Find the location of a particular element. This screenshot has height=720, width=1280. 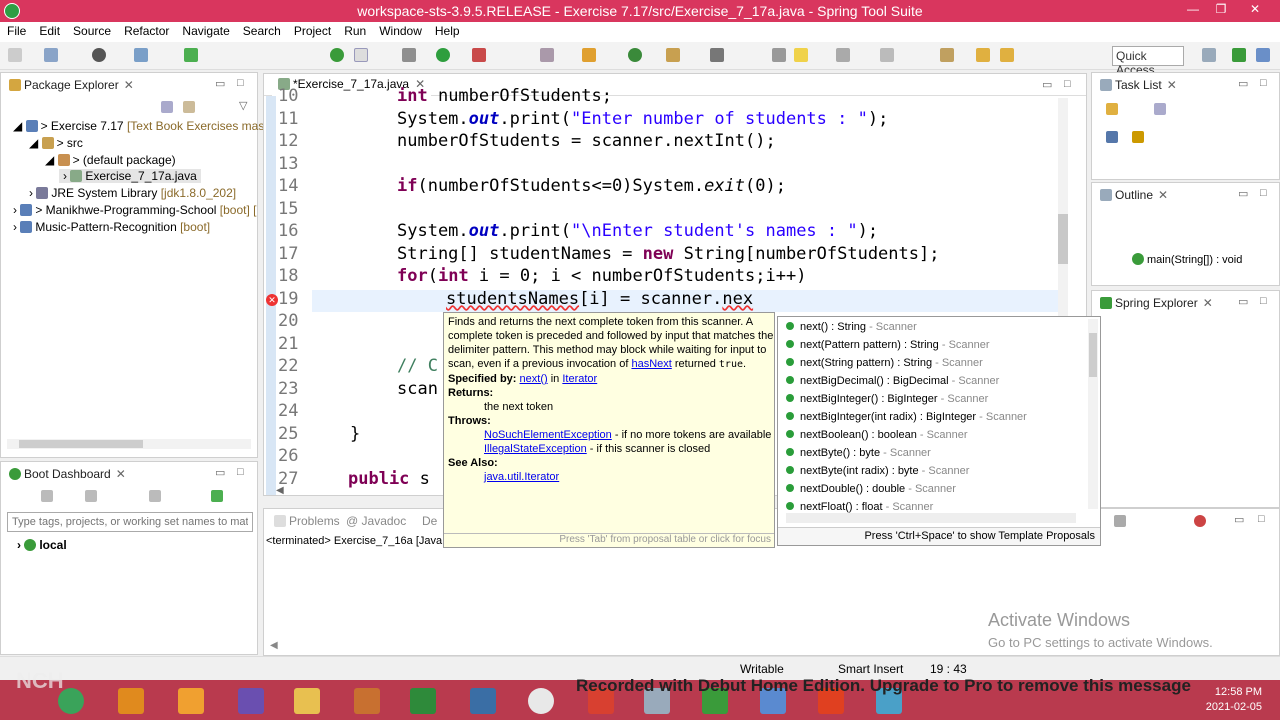

focus-icon is located at coordinates (1138, 137).